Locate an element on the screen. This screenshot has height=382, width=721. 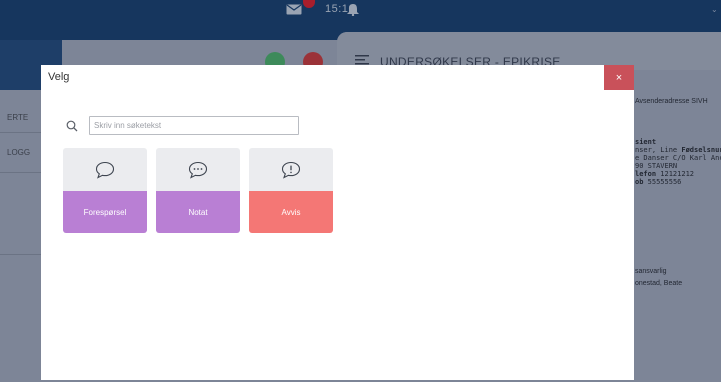
close-icon: × is located at coordinates (619, 77).